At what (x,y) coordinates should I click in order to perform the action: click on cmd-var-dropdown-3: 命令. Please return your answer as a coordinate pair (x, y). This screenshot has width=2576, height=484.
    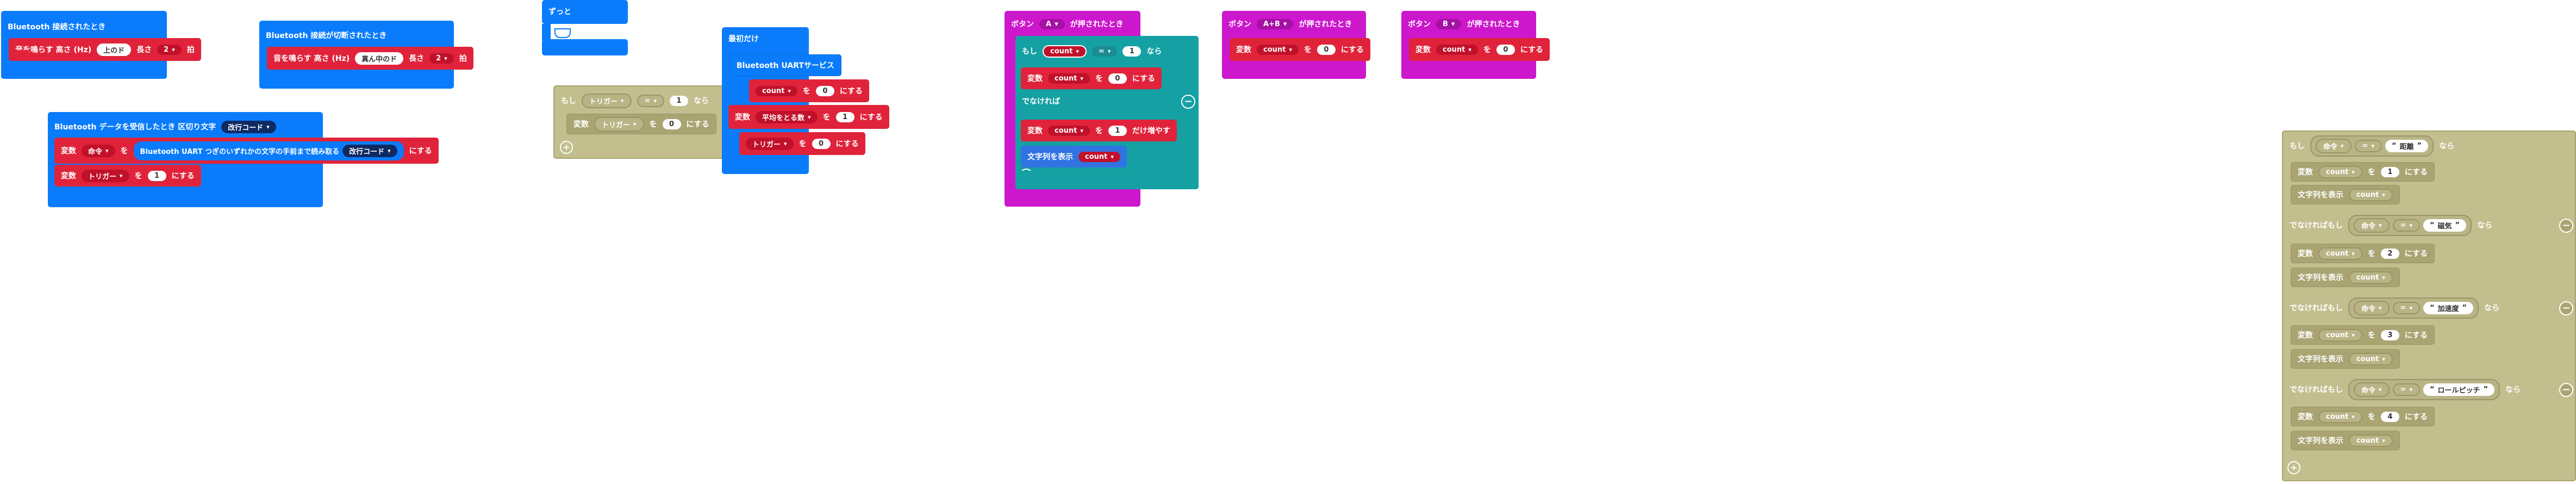
    Looking at the image, I should click on (2372, 307).